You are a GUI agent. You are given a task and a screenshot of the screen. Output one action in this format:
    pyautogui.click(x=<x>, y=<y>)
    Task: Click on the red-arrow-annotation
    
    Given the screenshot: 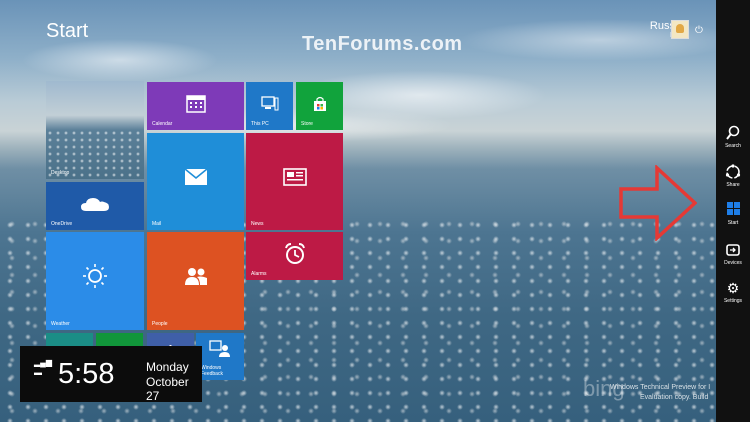 What is the action you would take?
    pyautogui.click(x=658, y=203)
    